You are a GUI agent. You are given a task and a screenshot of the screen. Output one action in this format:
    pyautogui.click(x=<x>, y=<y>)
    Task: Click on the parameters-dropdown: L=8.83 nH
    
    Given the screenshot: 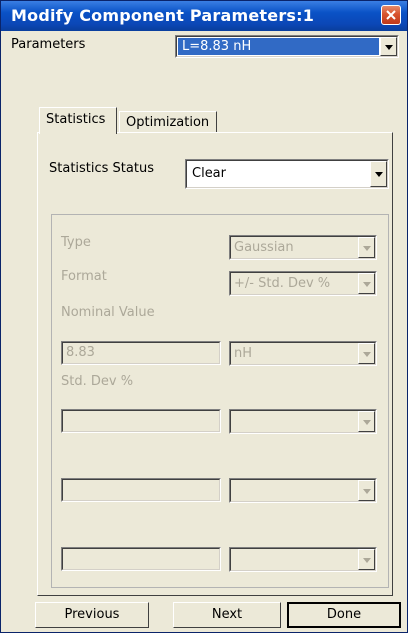 What is the action you would take?
    pyautogui.click(x=287, y=46)
    